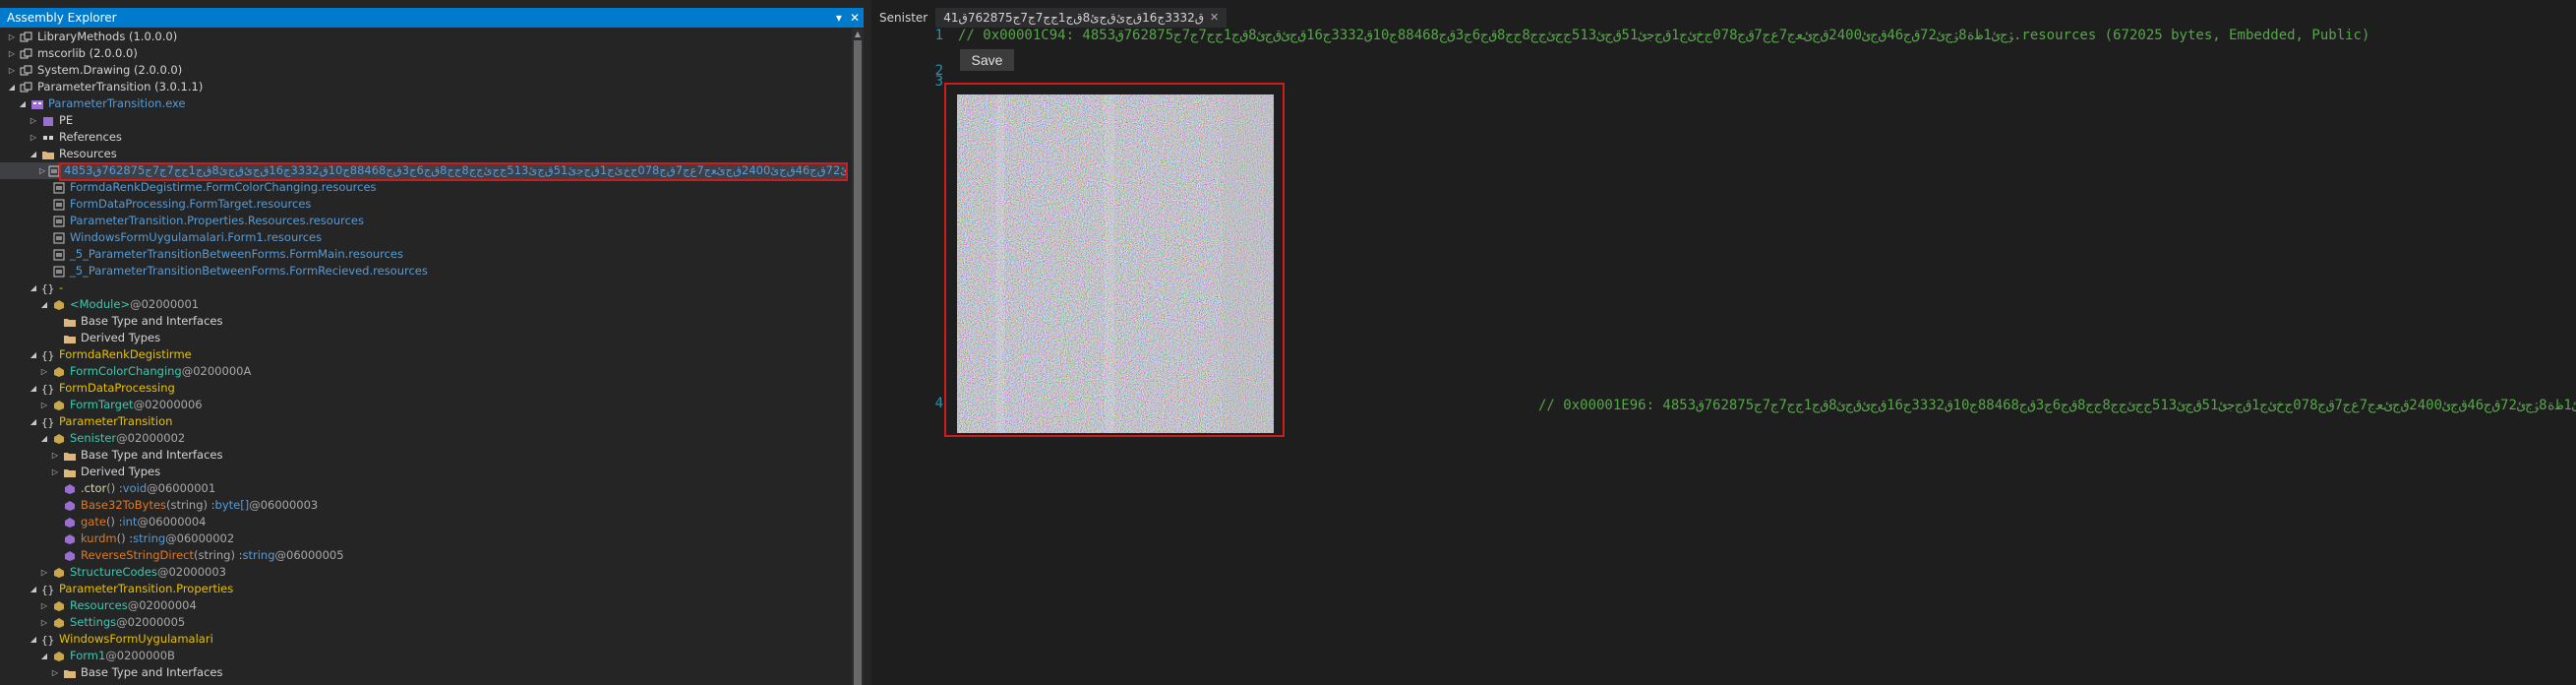 This screenshot has width=2576, height=685. Describe the element at coordinates (424, 70) in the screenshot. I see `tree-row: ▷ System.Drawing (2.0.0.0)` at that location.